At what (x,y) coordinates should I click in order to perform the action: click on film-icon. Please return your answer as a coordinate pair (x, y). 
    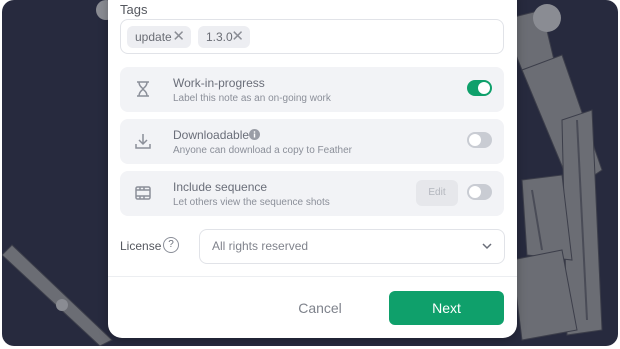
    Looking at the image, I should click on (143, 193).